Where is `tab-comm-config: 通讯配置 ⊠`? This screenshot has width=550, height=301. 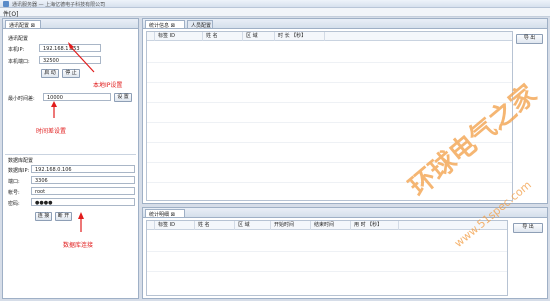 tab-comm-config: 通讯配置 ⊠ is located at coordinates (23, 24).